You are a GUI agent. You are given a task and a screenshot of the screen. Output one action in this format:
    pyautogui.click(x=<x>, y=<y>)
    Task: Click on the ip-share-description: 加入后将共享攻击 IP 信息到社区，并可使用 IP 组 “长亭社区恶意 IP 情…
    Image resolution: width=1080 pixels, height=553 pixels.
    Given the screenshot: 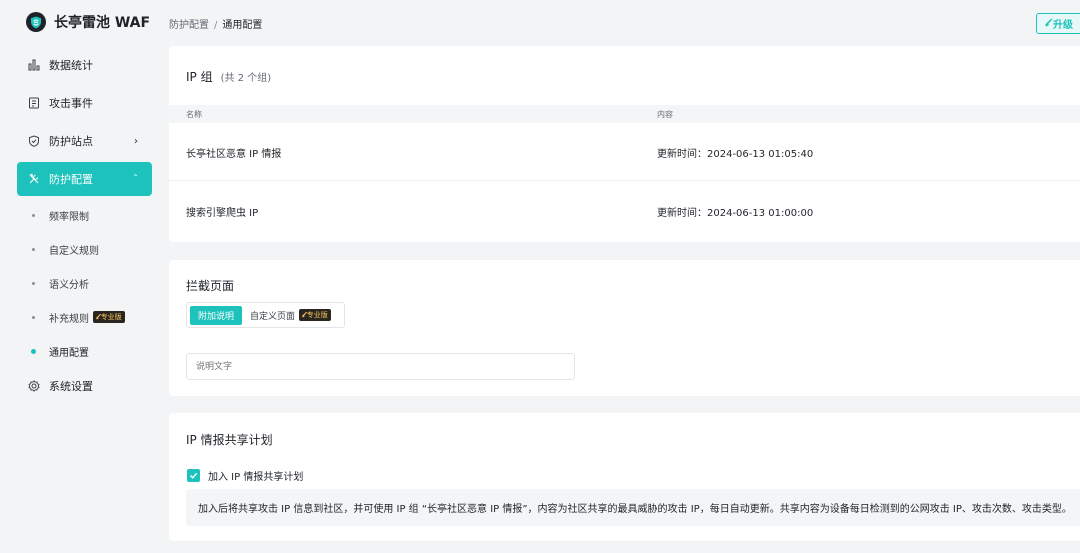 What is the action you would take?
    pyautogui.click(x=633, y=507)
    